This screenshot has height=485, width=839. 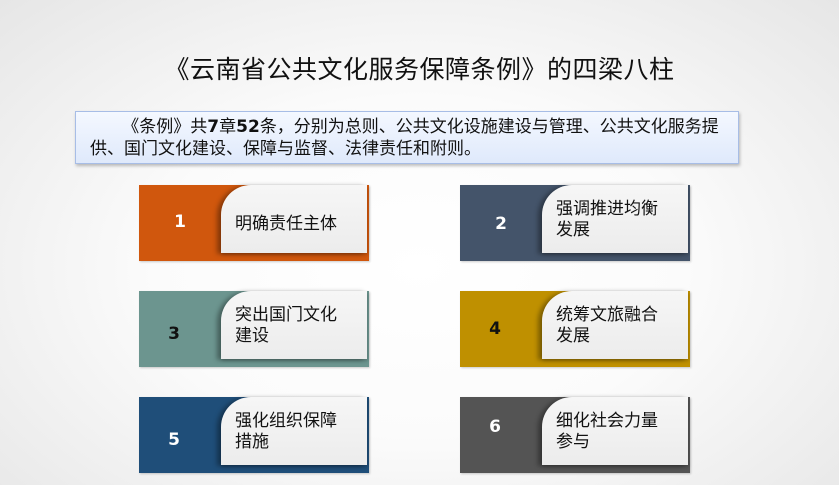 What do you see at coordinates (495, 329) in the screenshot?
I see `pillar-number-4: 4` at bounding box center [495, 329].